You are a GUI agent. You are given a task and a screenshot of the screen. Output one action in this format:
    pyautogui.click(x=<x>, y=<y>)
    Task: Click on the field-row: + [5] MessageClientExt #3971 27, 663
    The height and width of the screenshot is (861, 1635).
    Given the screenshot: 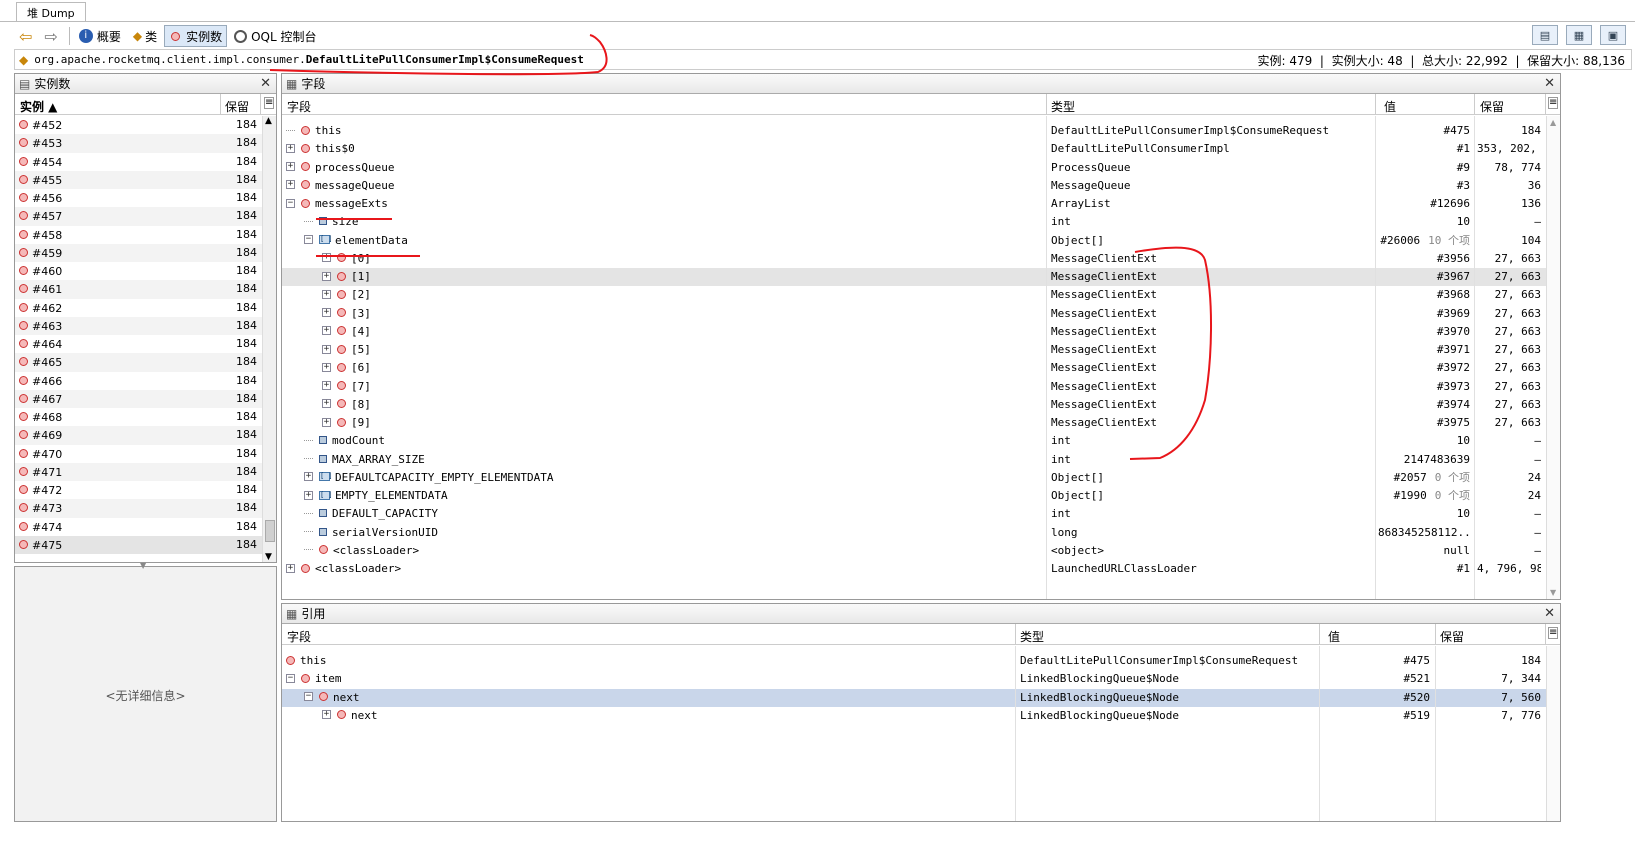 What is the action you would take?
    pyautogui.click(x=914, y=350)
    